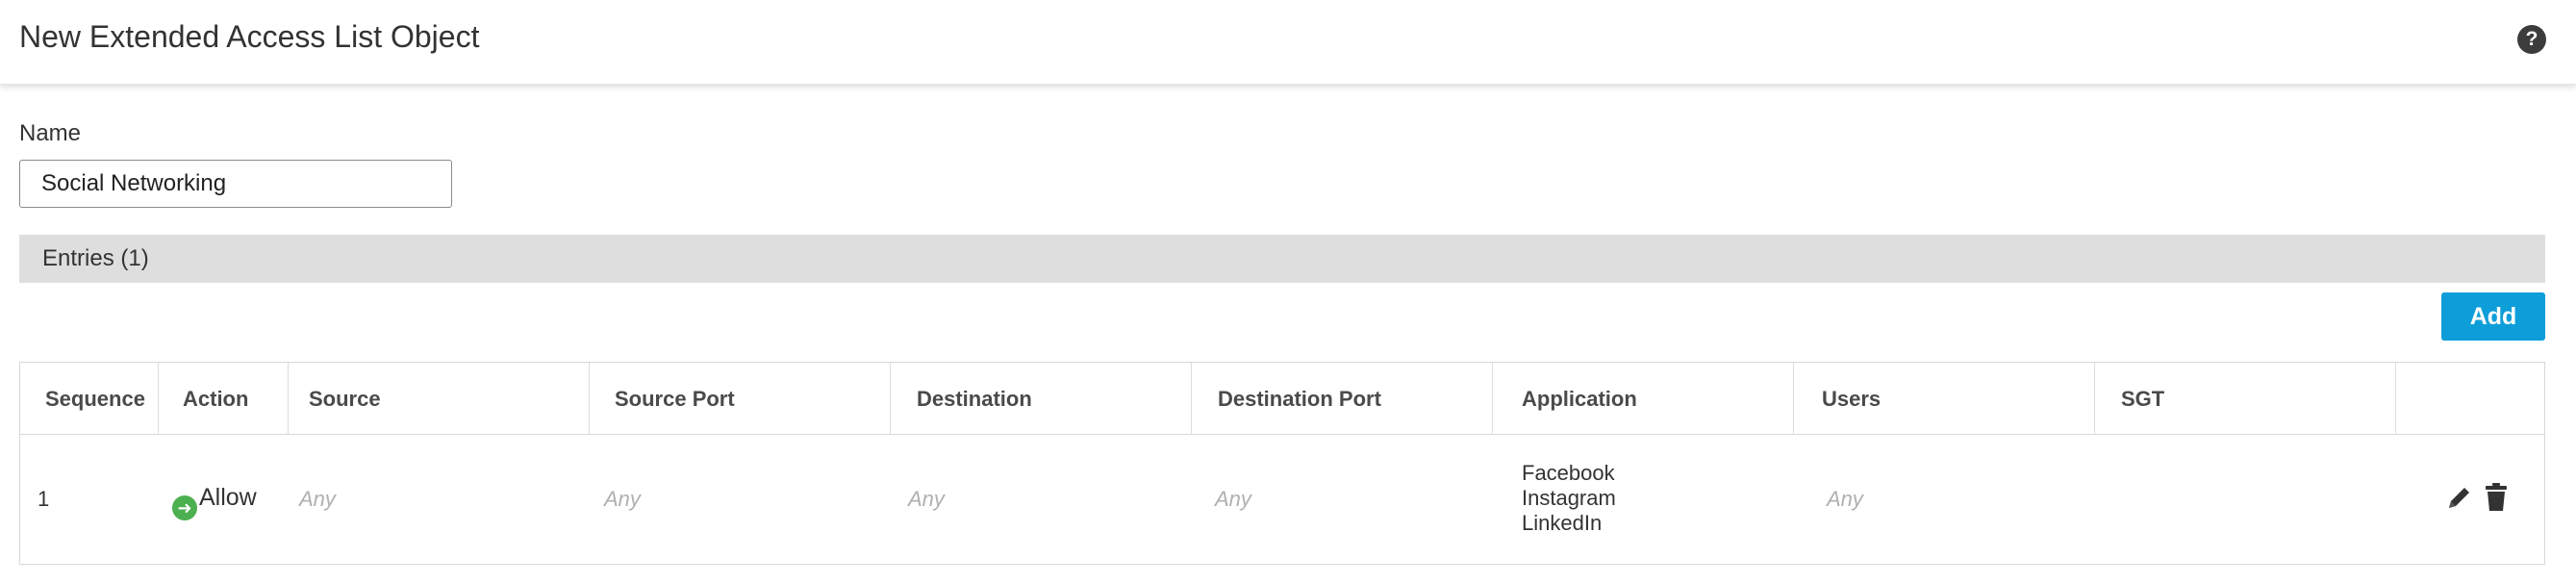 The image size is (2576, 583). Describe the element at coordinates (740, 399) in the screenshot. I see `column-header-source-port: Source Port` at that location.